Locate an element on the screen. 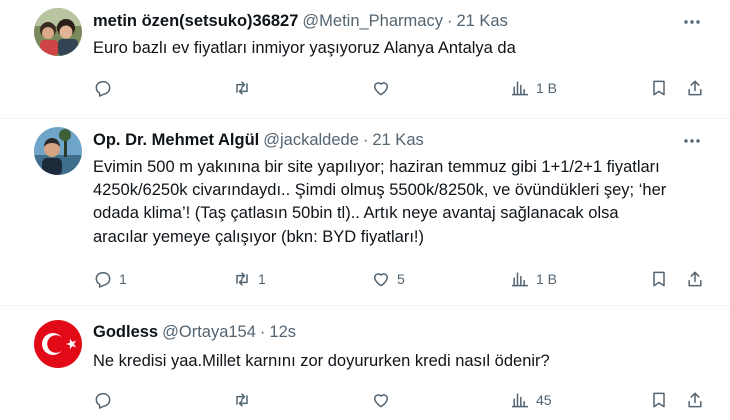  portrait-avatar-icon is located at coordinates (58, 151).